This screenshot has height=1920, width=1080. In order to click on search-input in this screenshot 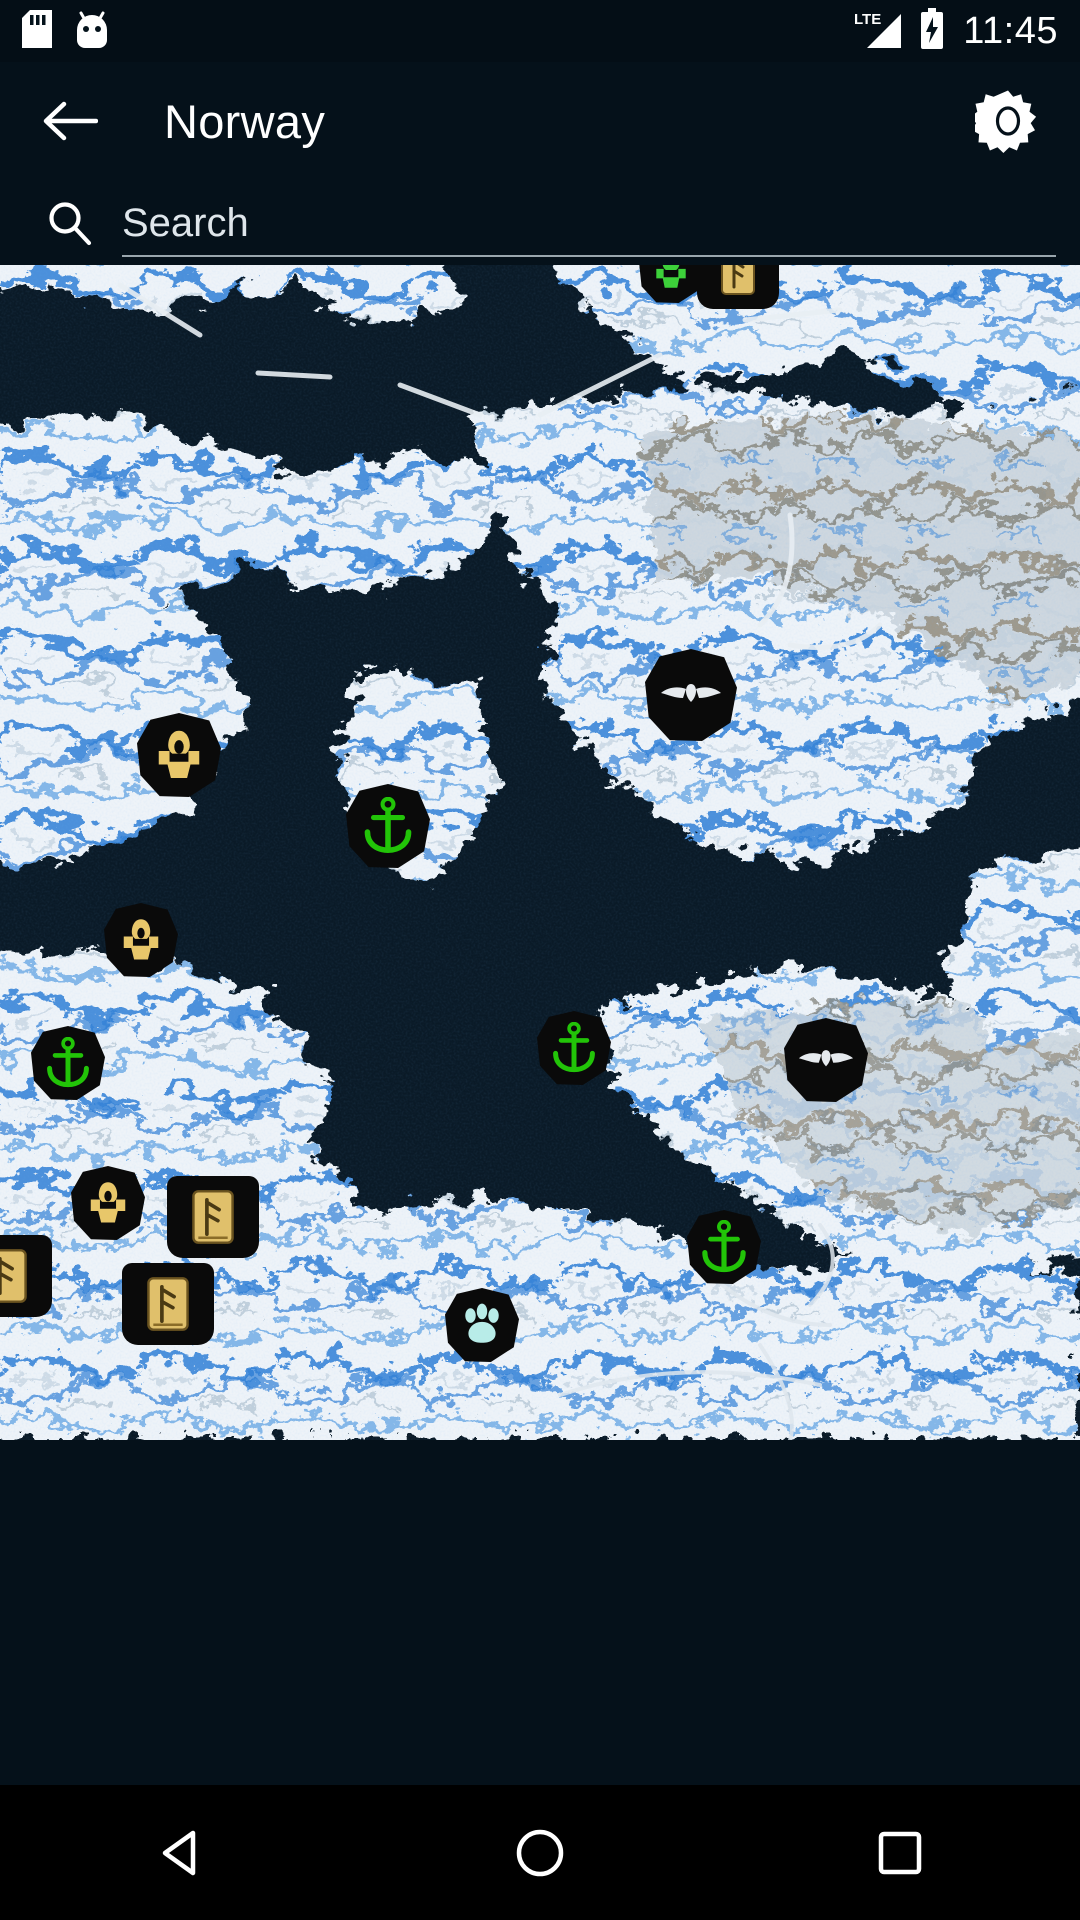, I will do `click(589, 222)`.